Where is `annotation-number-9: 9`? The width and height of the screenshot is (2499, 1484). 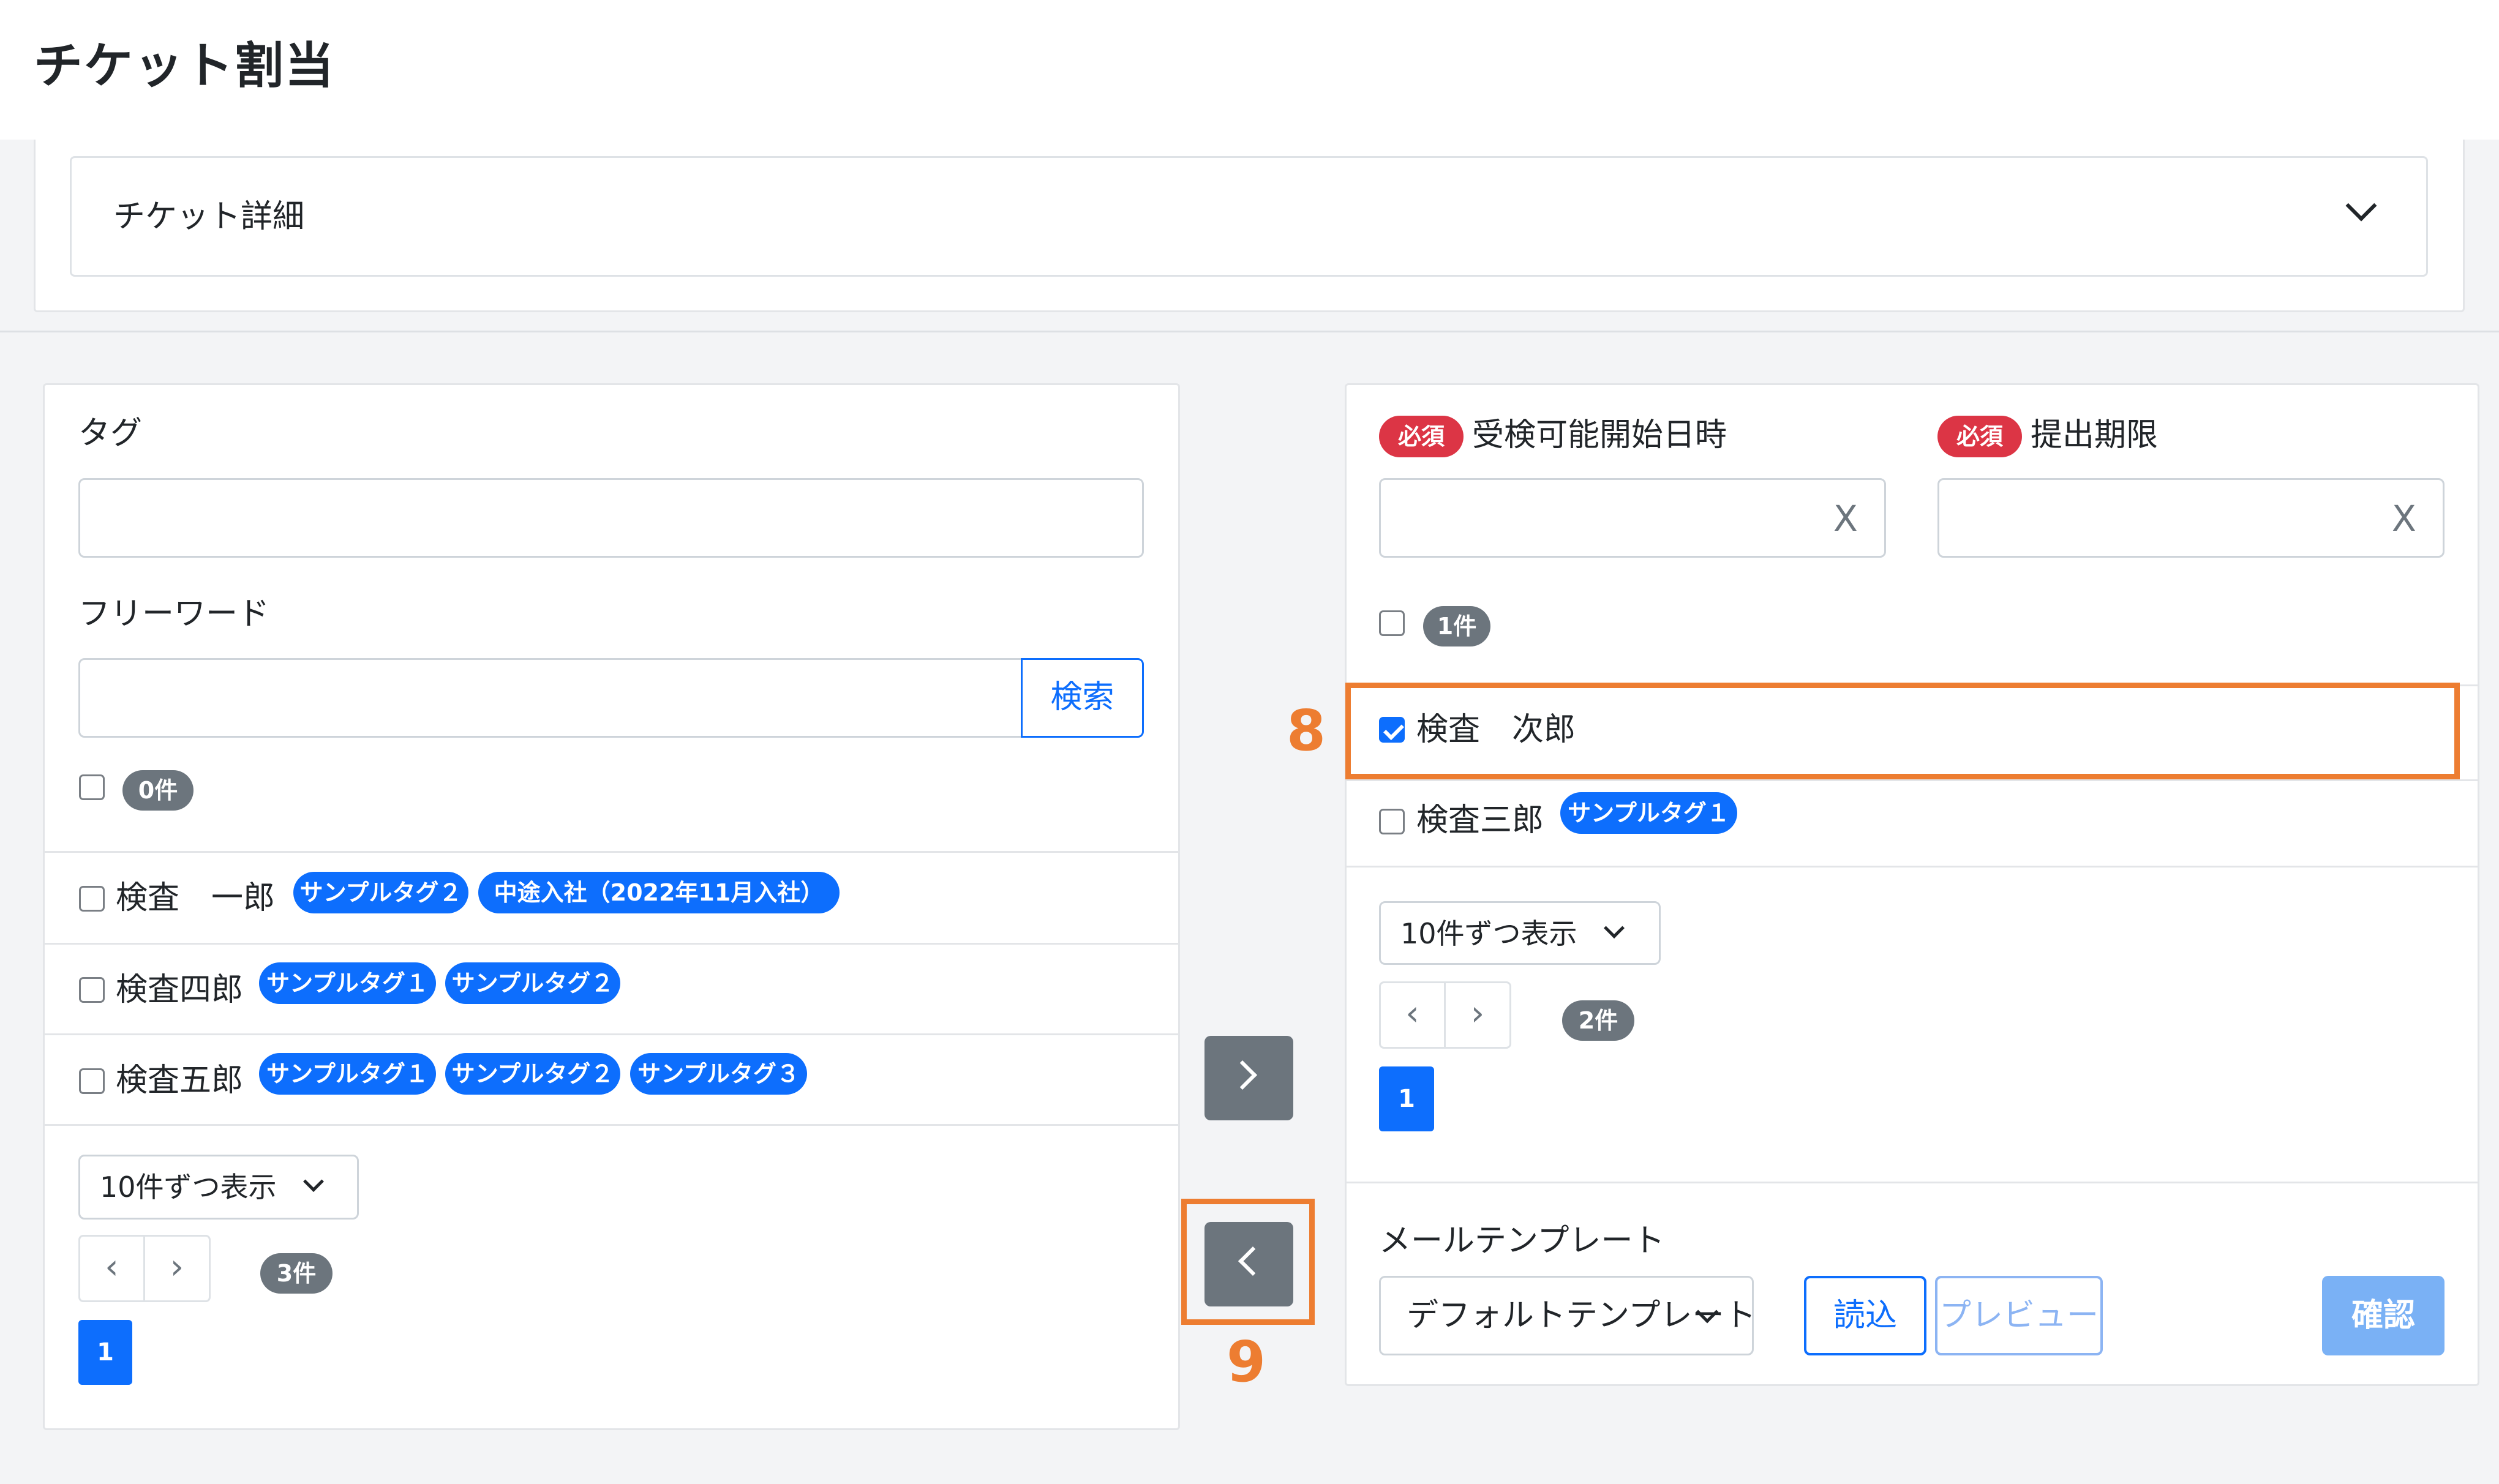
annotation-number-9: 9 is located at coordinates (1246, 1362).